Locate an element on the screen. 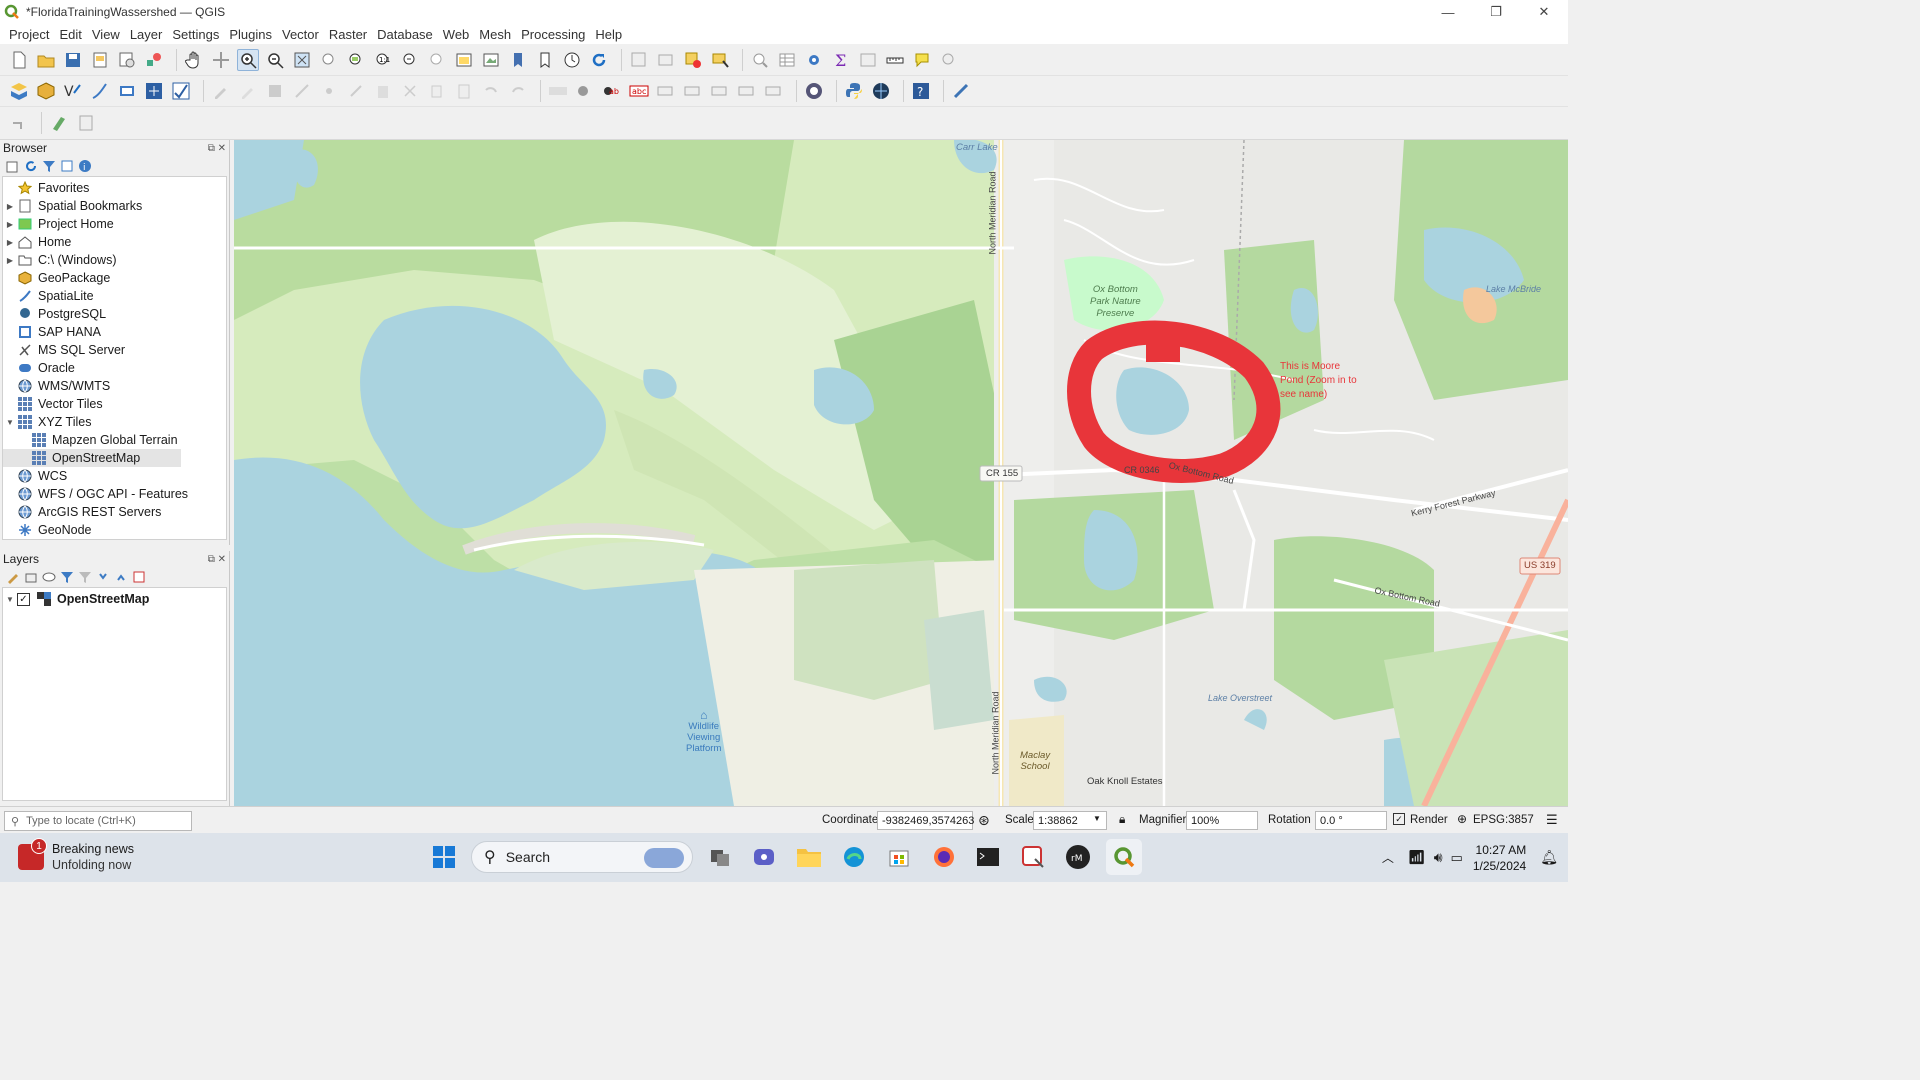 Image resolution: width=1920 pixels, height=1080 pixels. news-widget: 1 Breaking news Unfolding now is located at coordinates (76, 855).